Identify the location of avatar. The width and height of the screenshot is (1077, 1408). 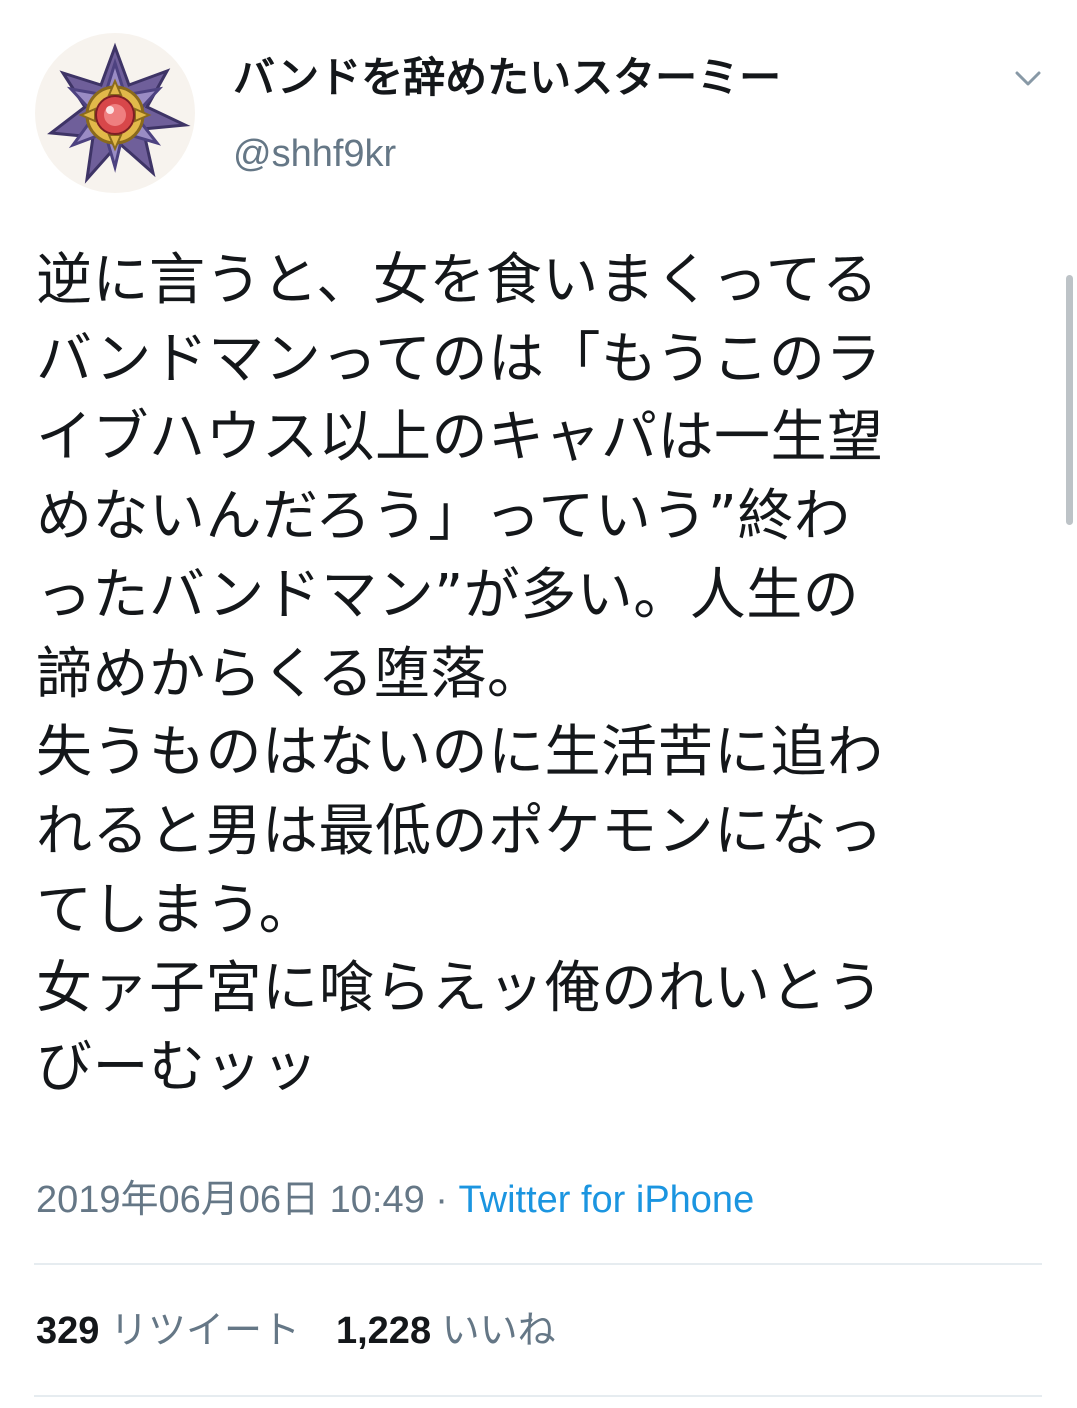
(115, 113).